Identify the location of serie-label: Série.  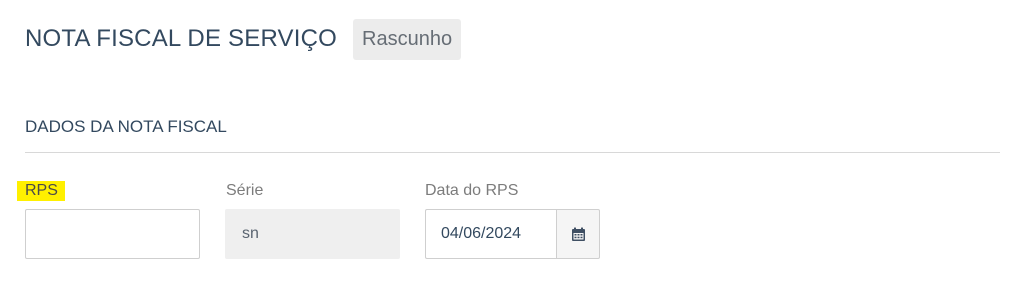
(245, 190).